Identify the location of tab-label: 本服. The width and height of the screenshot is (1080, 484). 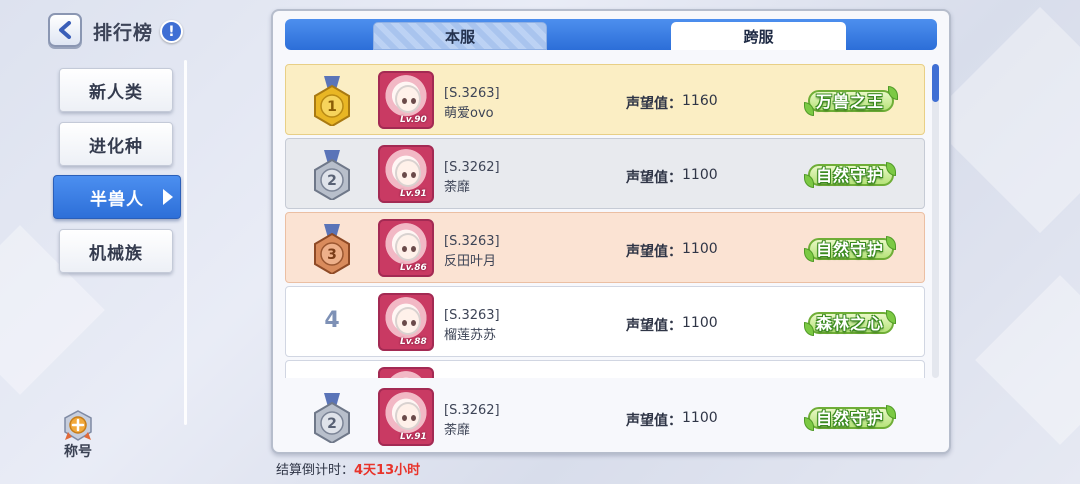
(459, 36).